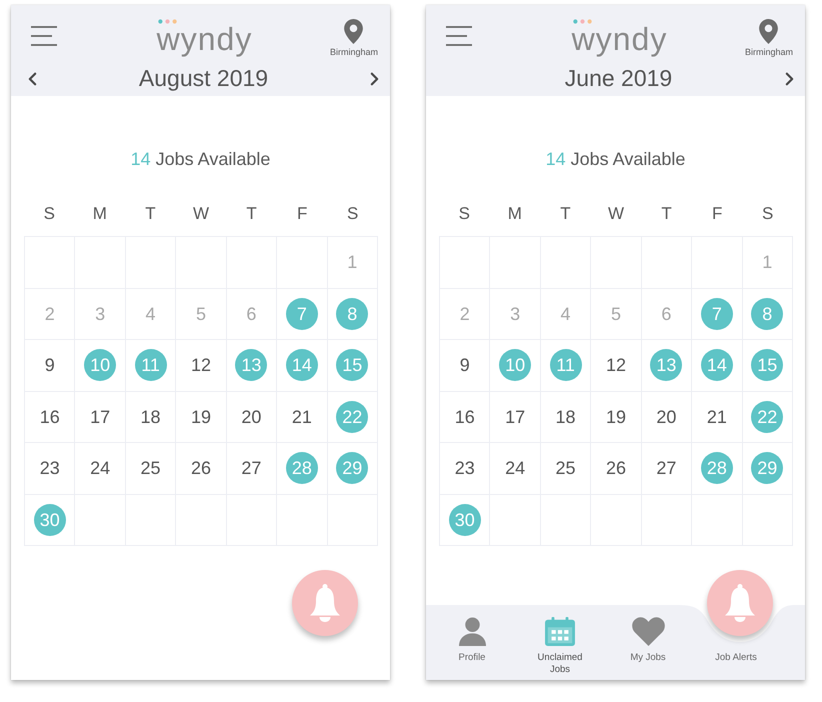 The height and width of the screenshot is (702, 822). What do you see at coordinates (618, 78) in the screenshot?
I see `month-title: June 2019` at bounding box center [618, 78].